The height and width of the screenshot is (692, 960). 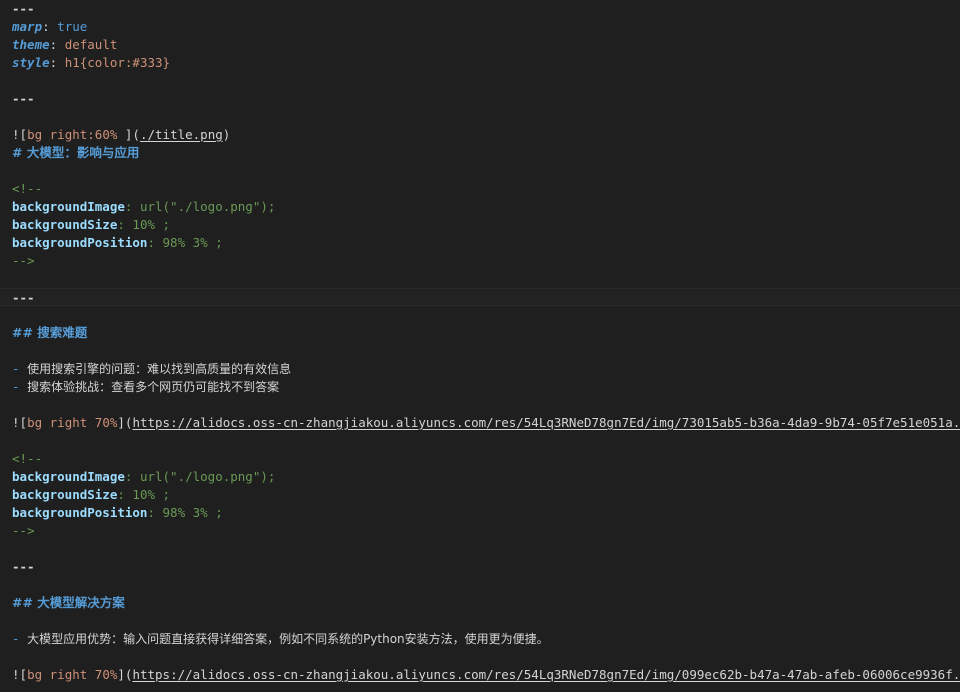 I want to click on editor-line: - 使用搜索引擎的问题：难以找到高质量的有效信息, so click(x=486, y=369).